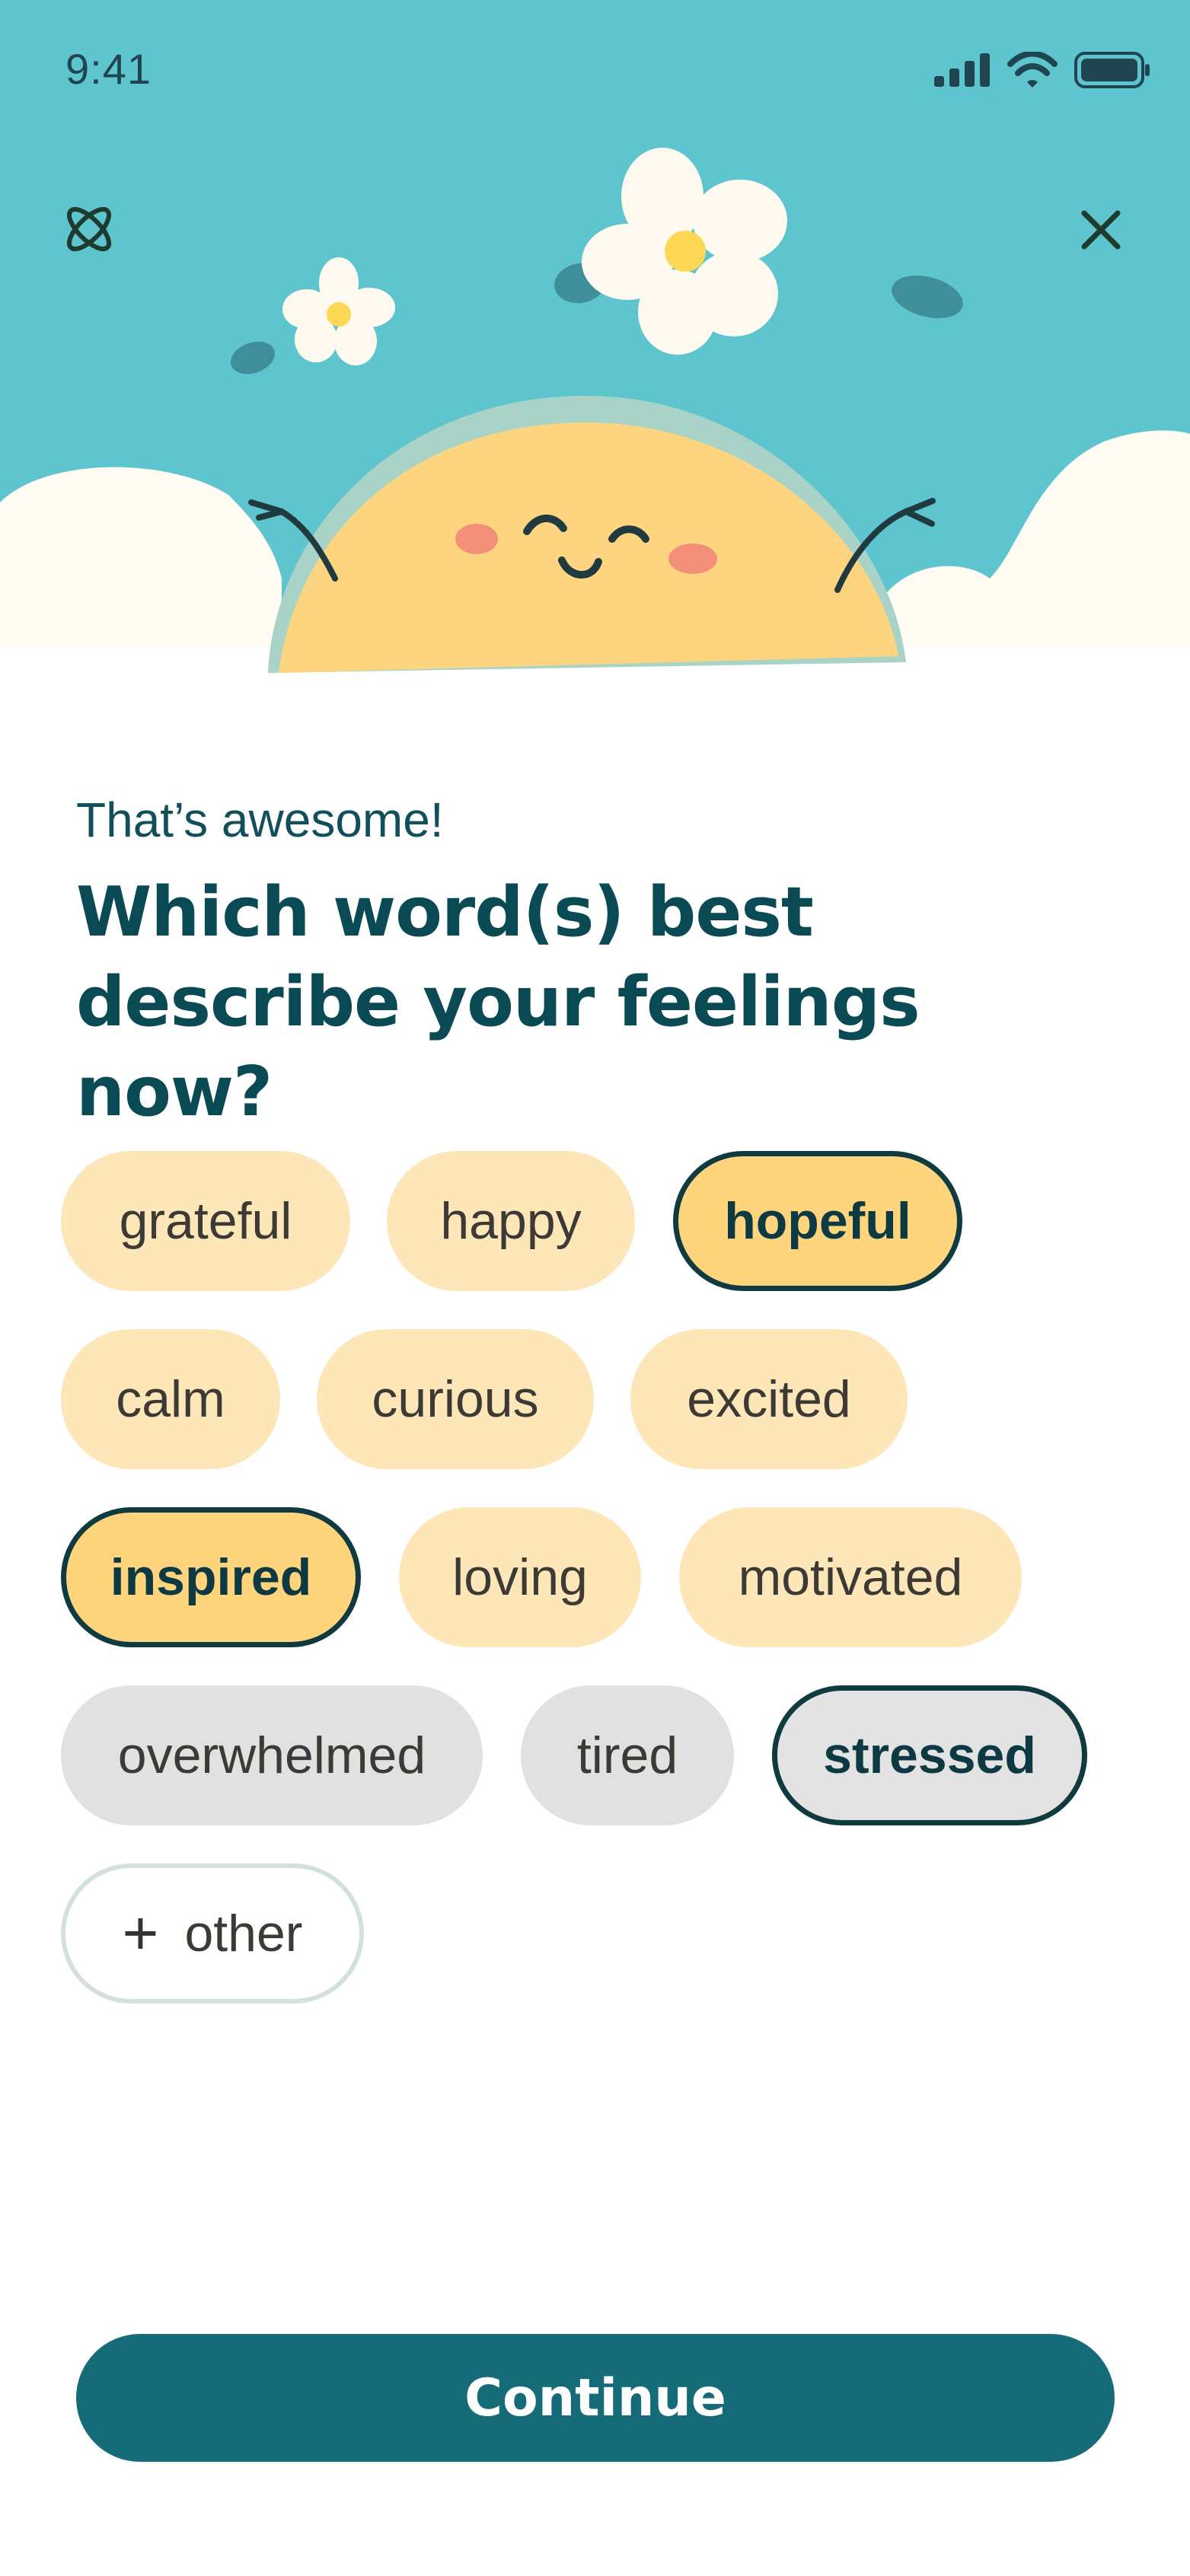 The height and width of the screenshot is (2576, 1190). I want to click on chip-curious: curious, so click(456, 1399).